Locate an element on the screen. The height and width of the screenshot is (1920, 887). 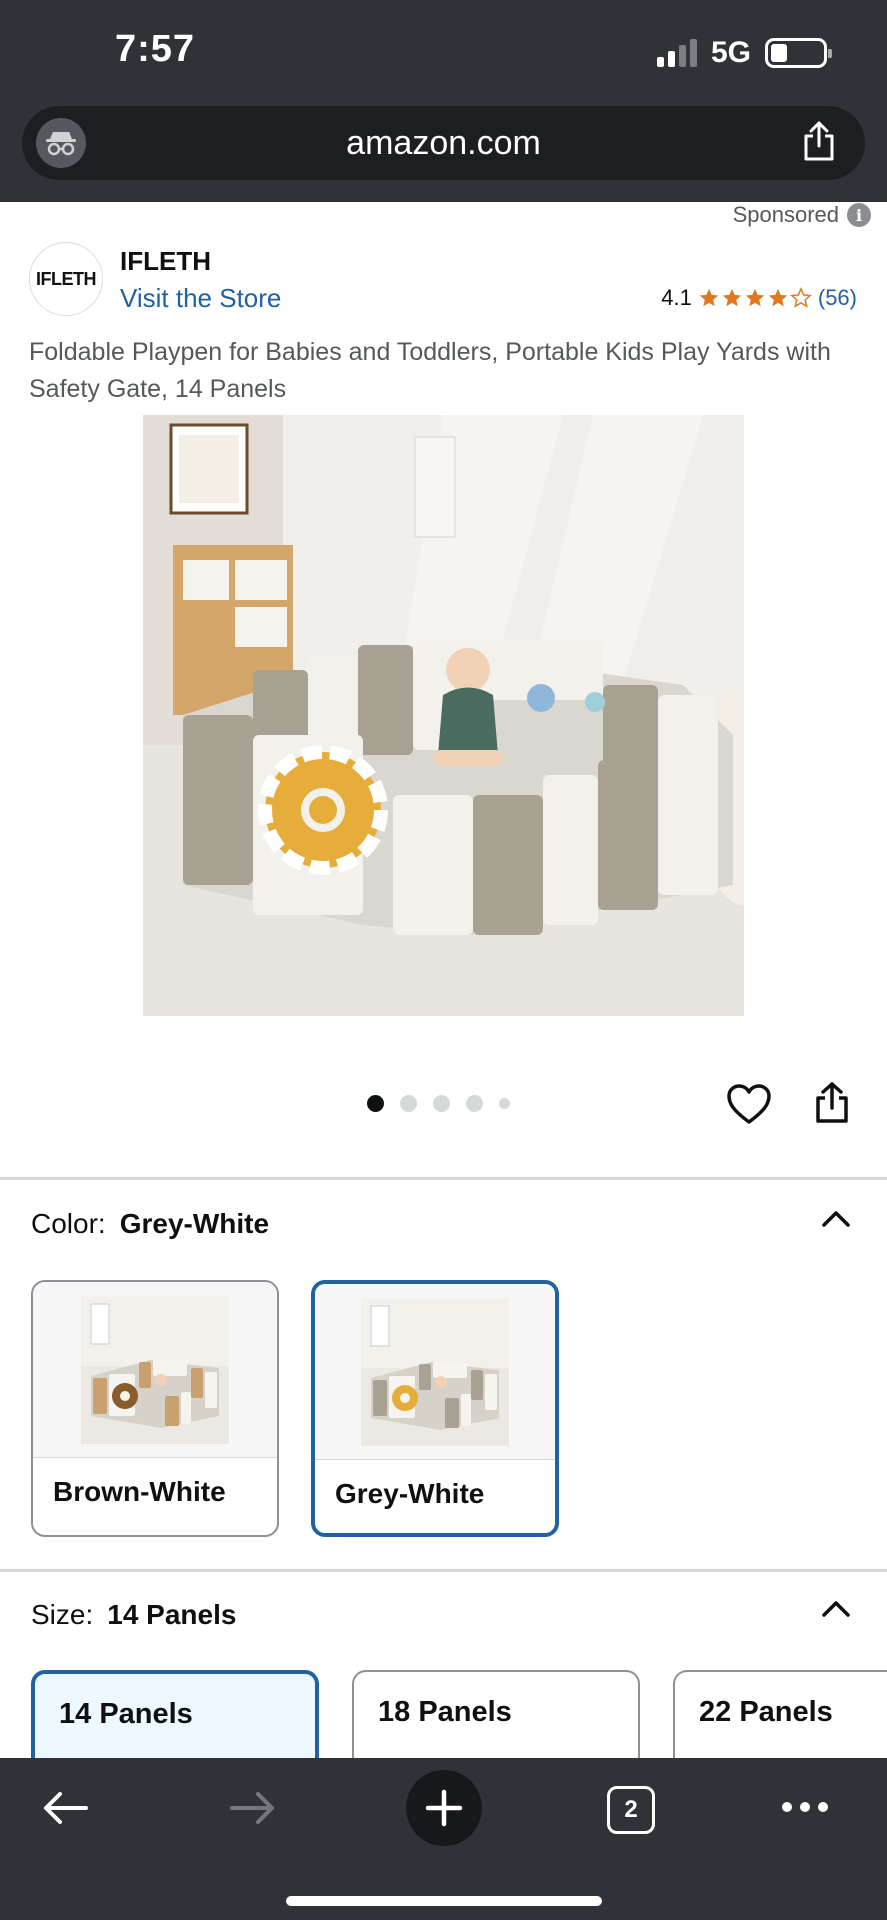
address-bar: amazon.com is located at coordinates (443, 143).